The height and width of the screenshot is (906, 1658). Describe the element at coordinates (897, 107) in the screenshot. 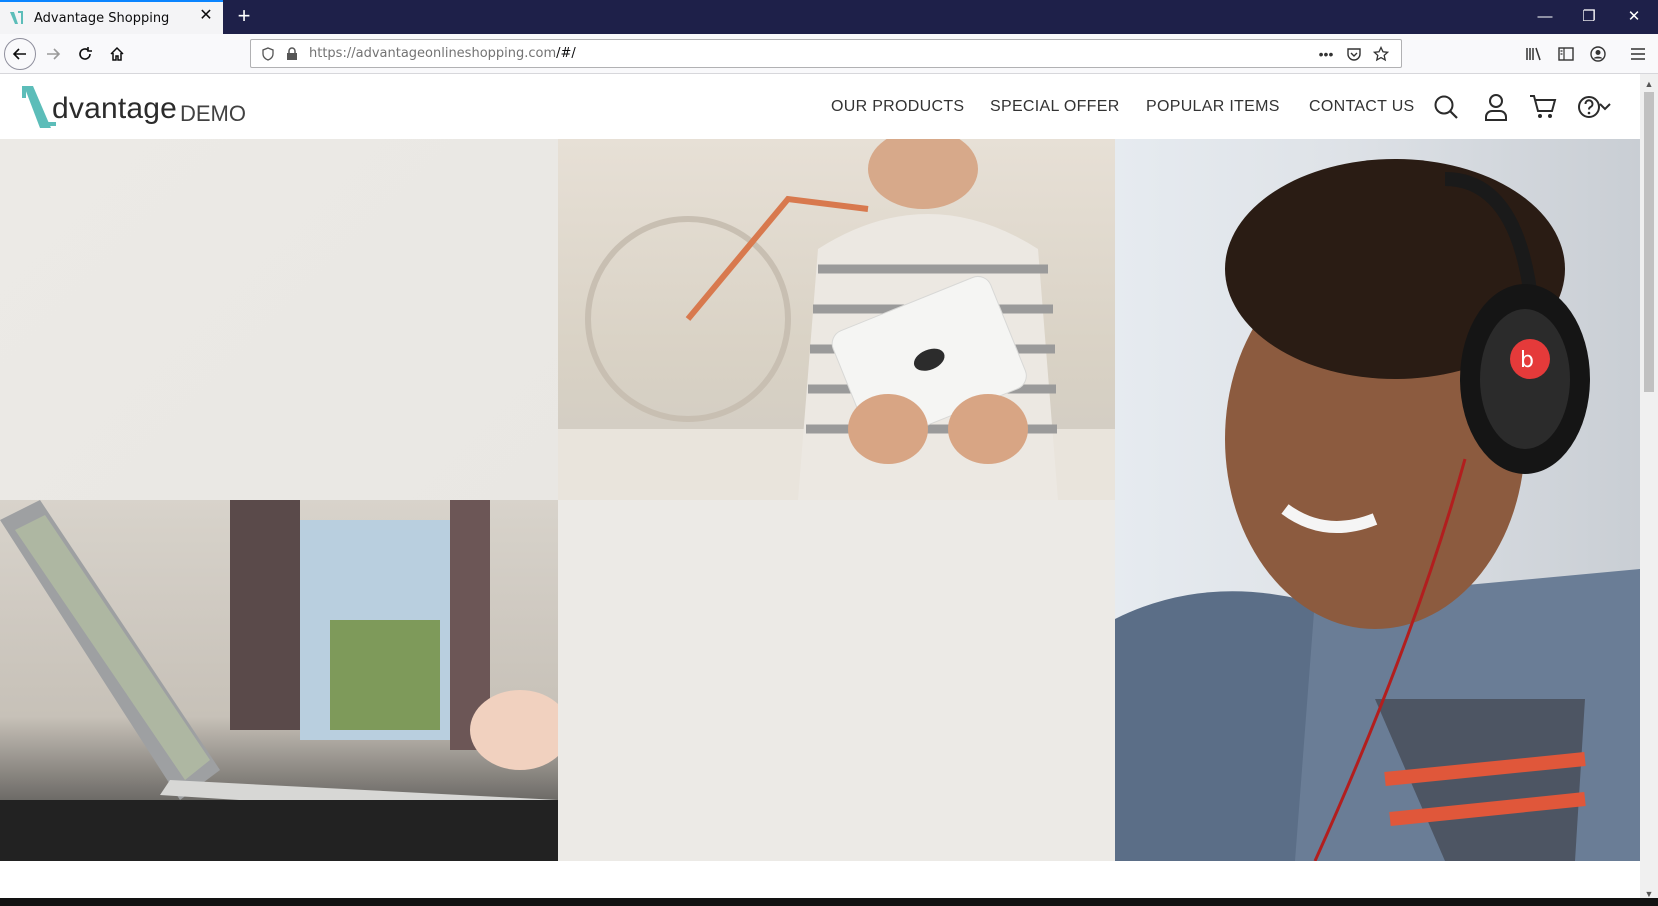

I see `nav-our-products: OUR PRODUCTS` at that location.